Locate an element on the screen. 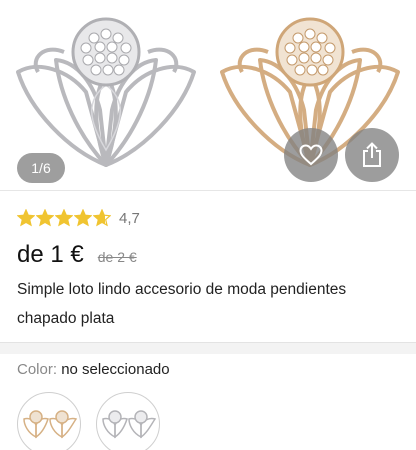 The width and height of the screenshot is (416, 450). current-price: de 1 € is located at coordinates (50, 254).